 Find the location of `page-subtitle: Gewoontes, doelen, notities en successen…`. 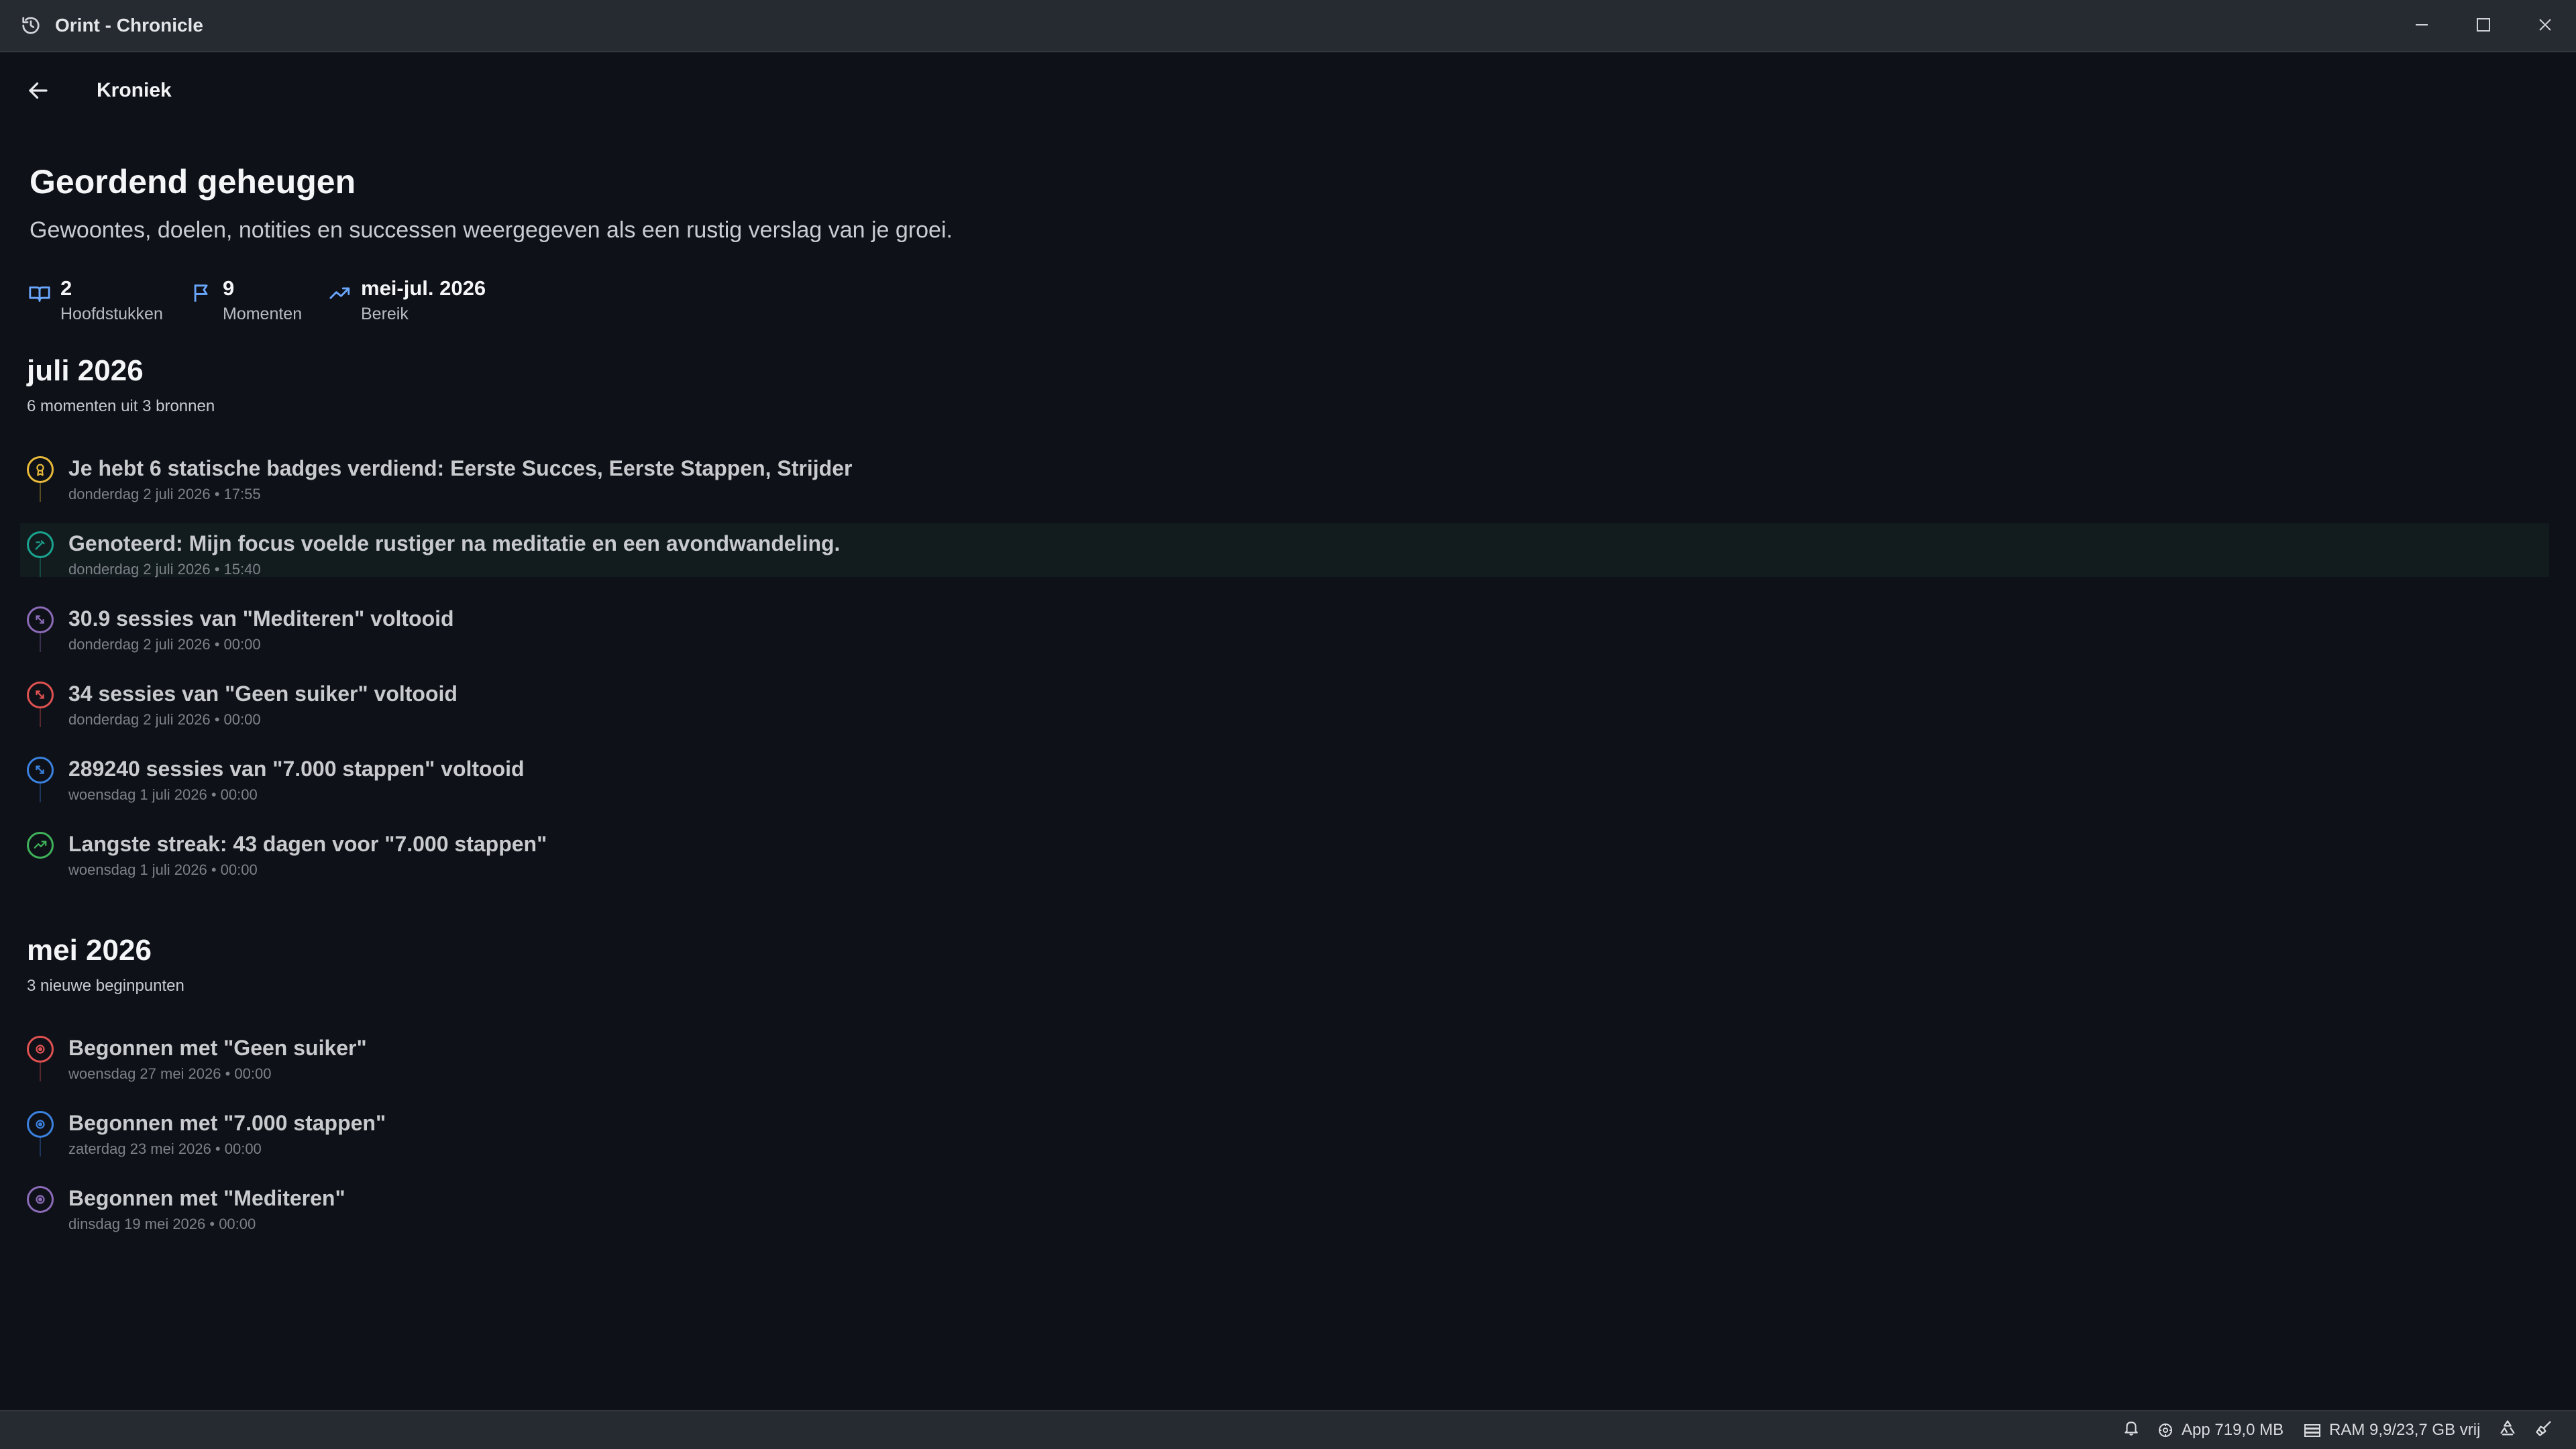

page-subtitle: Gewoontes, doelen, notities en successen… is located at coordinates (491, 230).